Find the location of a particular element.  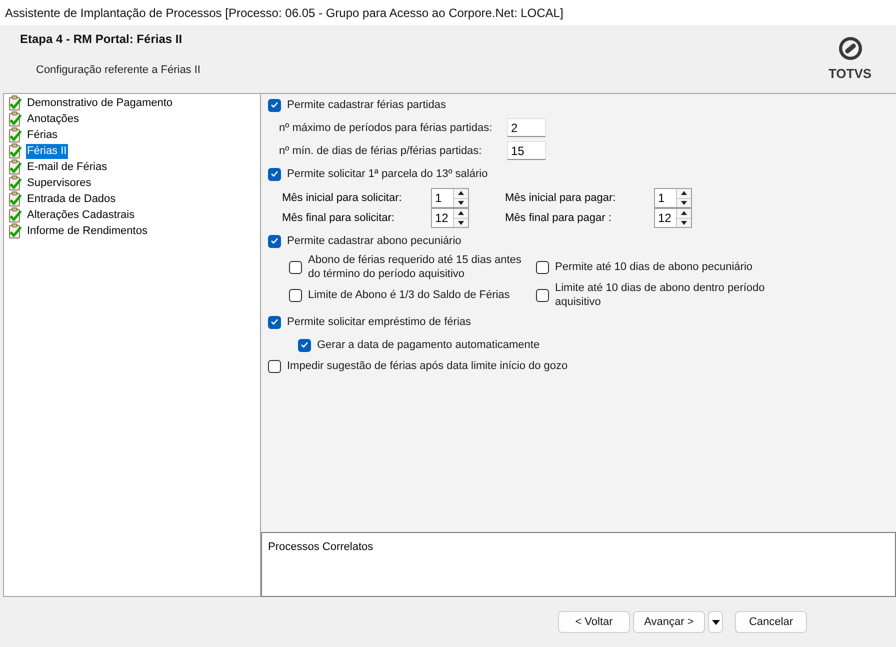

tree-item: Férias II is located at coordinates (47, 151).